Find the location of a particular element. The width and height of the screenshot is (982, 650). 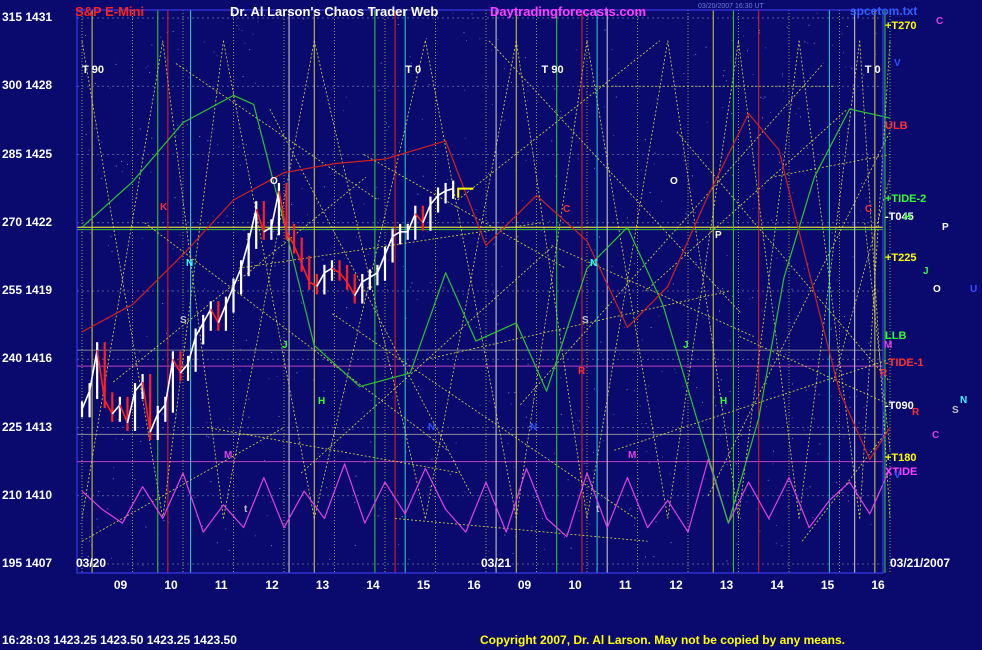

line-label: +T225 is located at coordinates (901, 258).